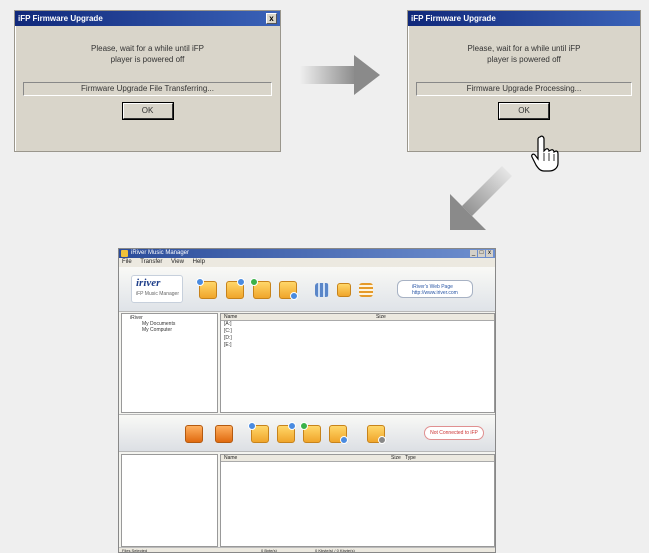  Describe the element at coordinates (357, 345) in the screenshot. I see `list-item: [E:]` at that location.